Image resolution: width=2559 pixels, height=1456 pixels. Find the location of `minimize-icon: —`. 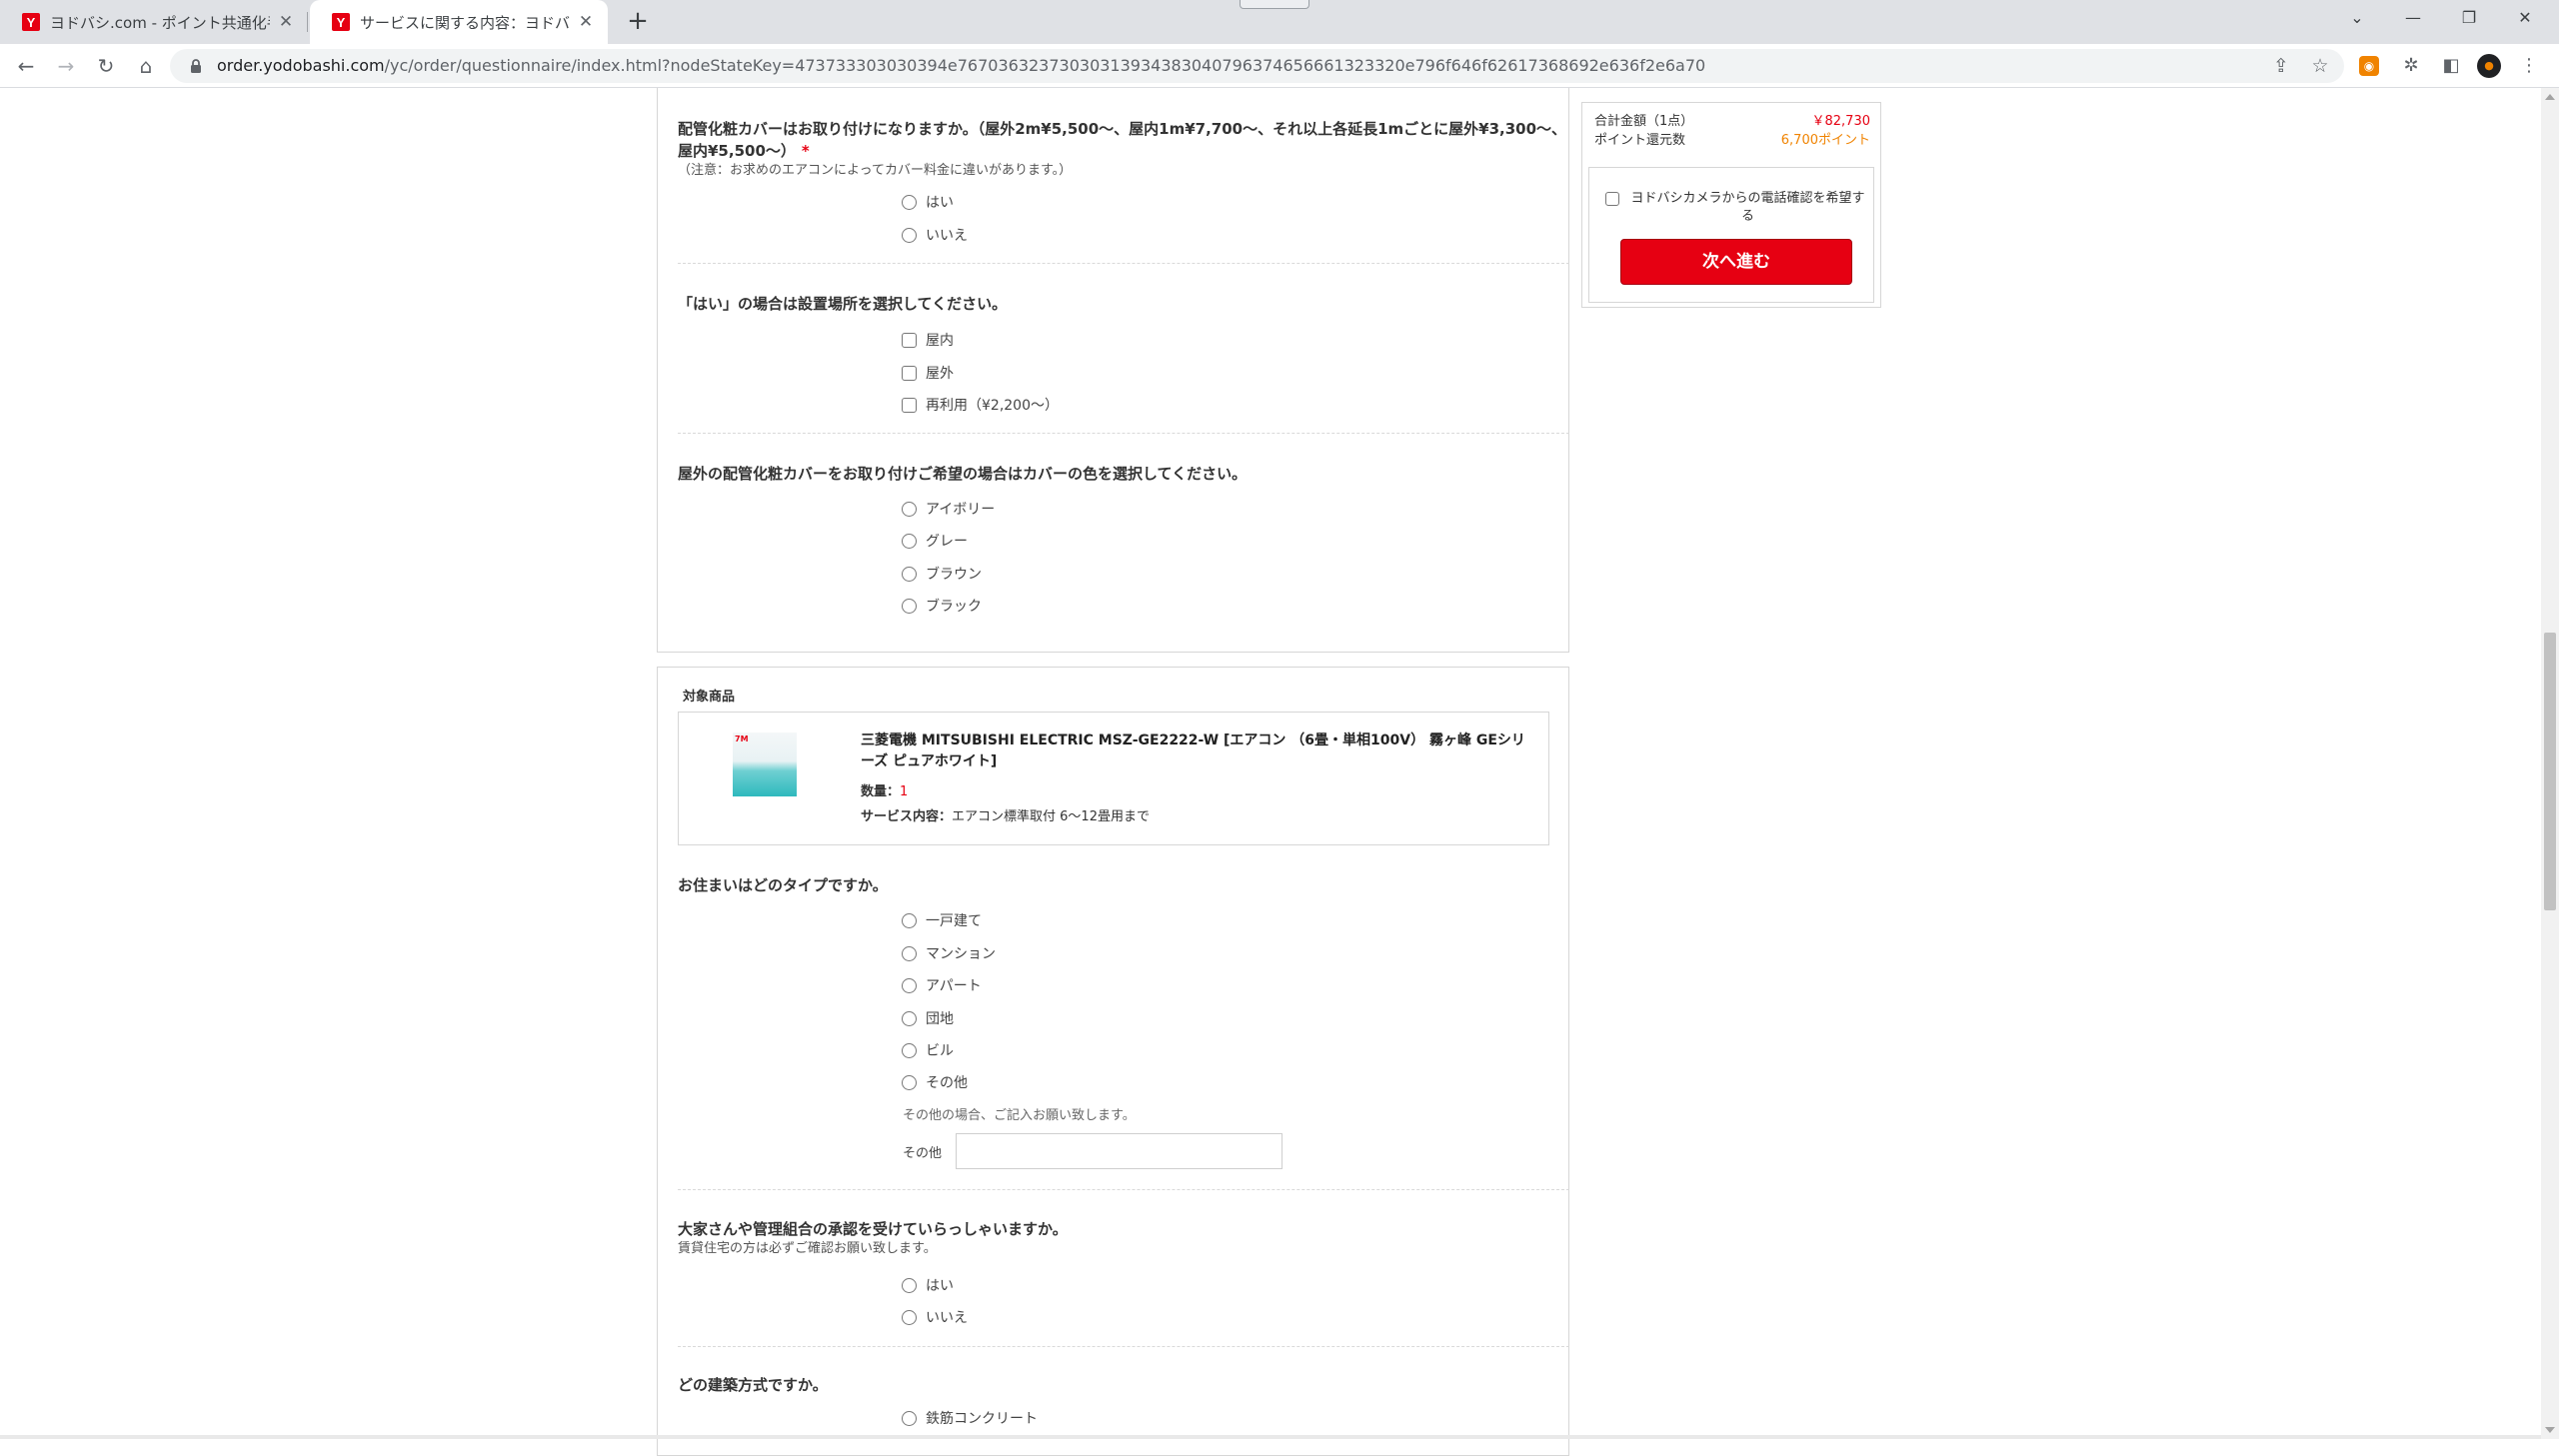

minimize-icon: — is located at coordinates (2413, 18).